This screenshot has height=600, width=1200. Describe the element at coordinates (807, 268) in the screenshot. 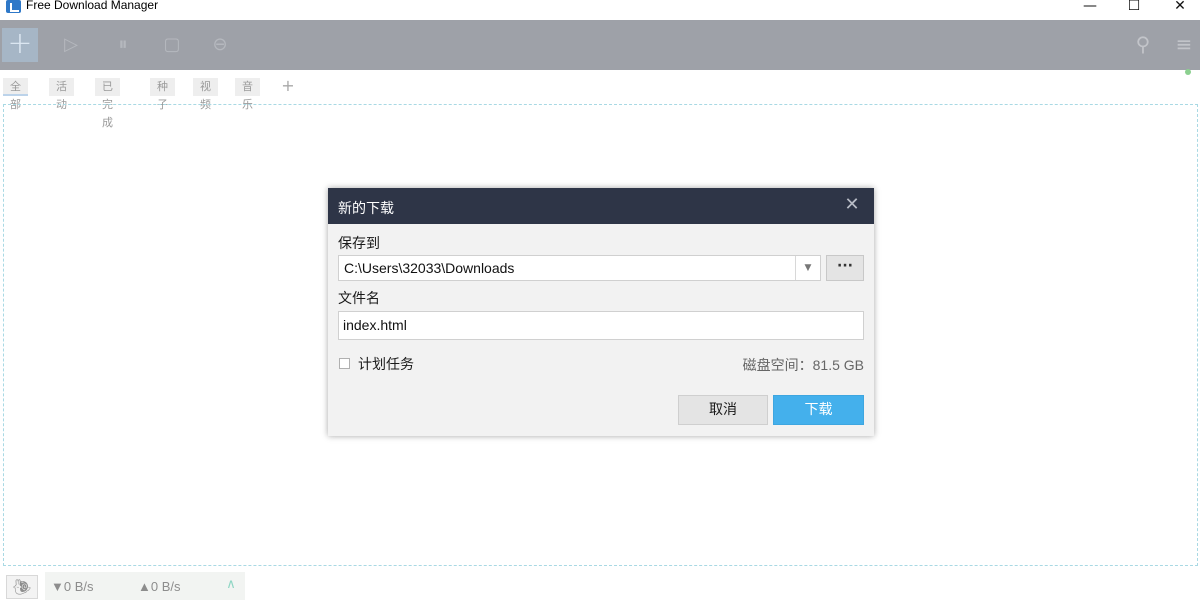

I see `chevron-down-icon: ▼` at that location.